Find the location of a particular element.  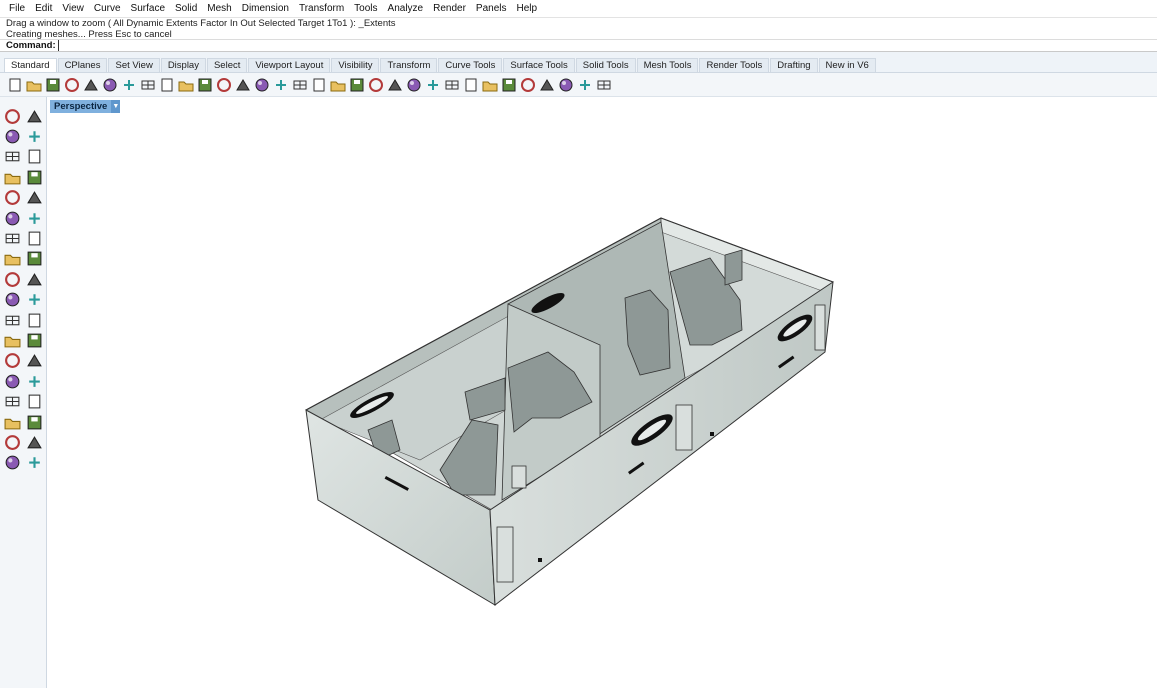

rebuild-icon is located at coordinates (34, 340).